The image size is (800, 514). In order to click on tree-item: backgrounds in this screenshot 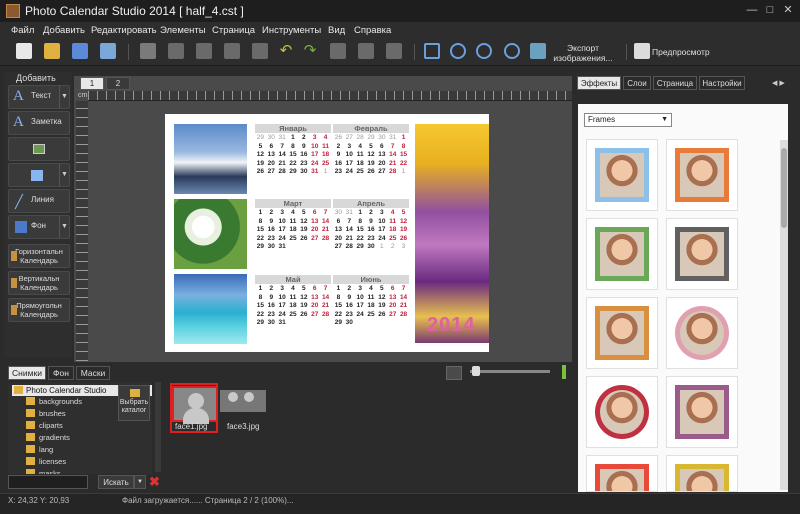, I will do `click(54, 402)`.